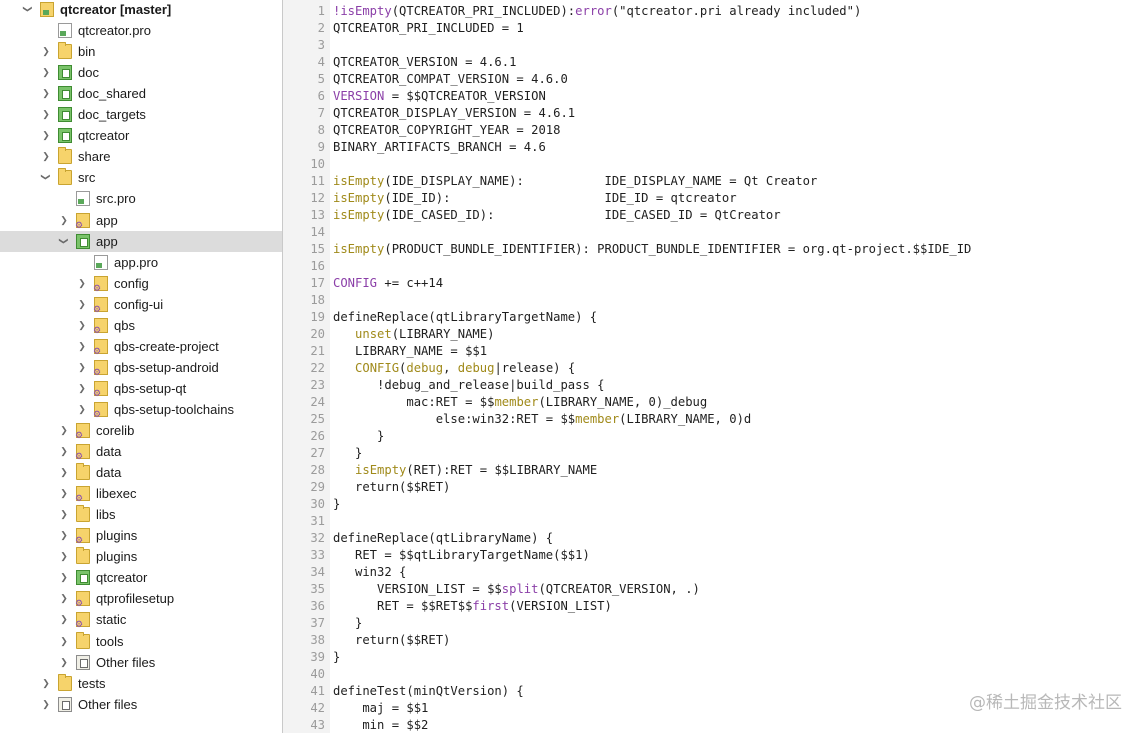 The image size is (1144, 733). What do you see at coordinates (713, 283) in the screenshot?
I see `code-line: 17 CONFIG += c++14` at bounding box center [713, 283].